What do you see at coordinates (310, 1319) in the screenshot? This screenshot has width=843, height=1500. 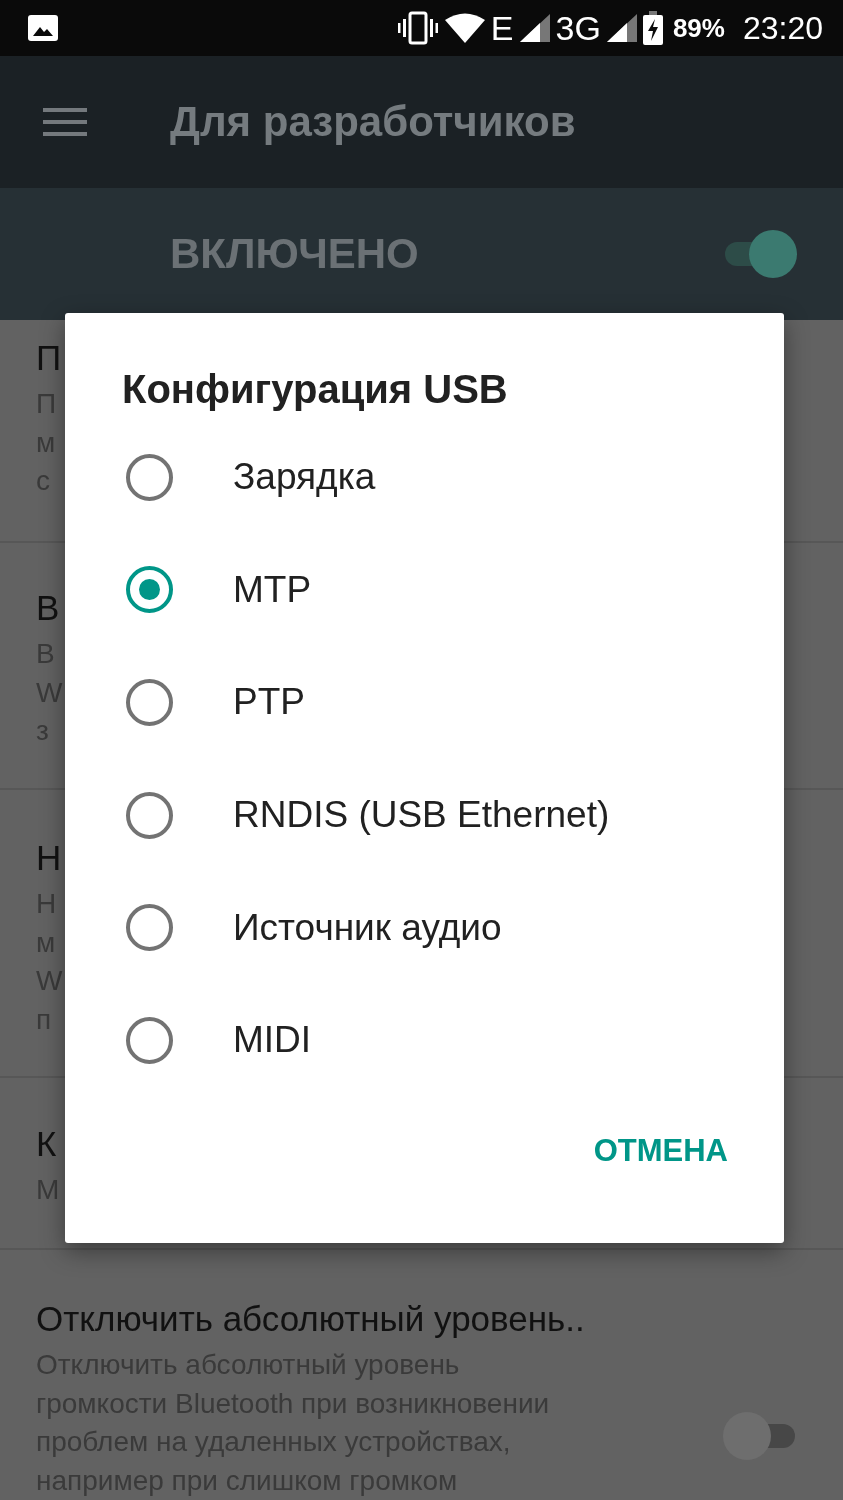 I see `setting-title: Отключить абсолютный уровень..` at bounding box center [310, 1319].